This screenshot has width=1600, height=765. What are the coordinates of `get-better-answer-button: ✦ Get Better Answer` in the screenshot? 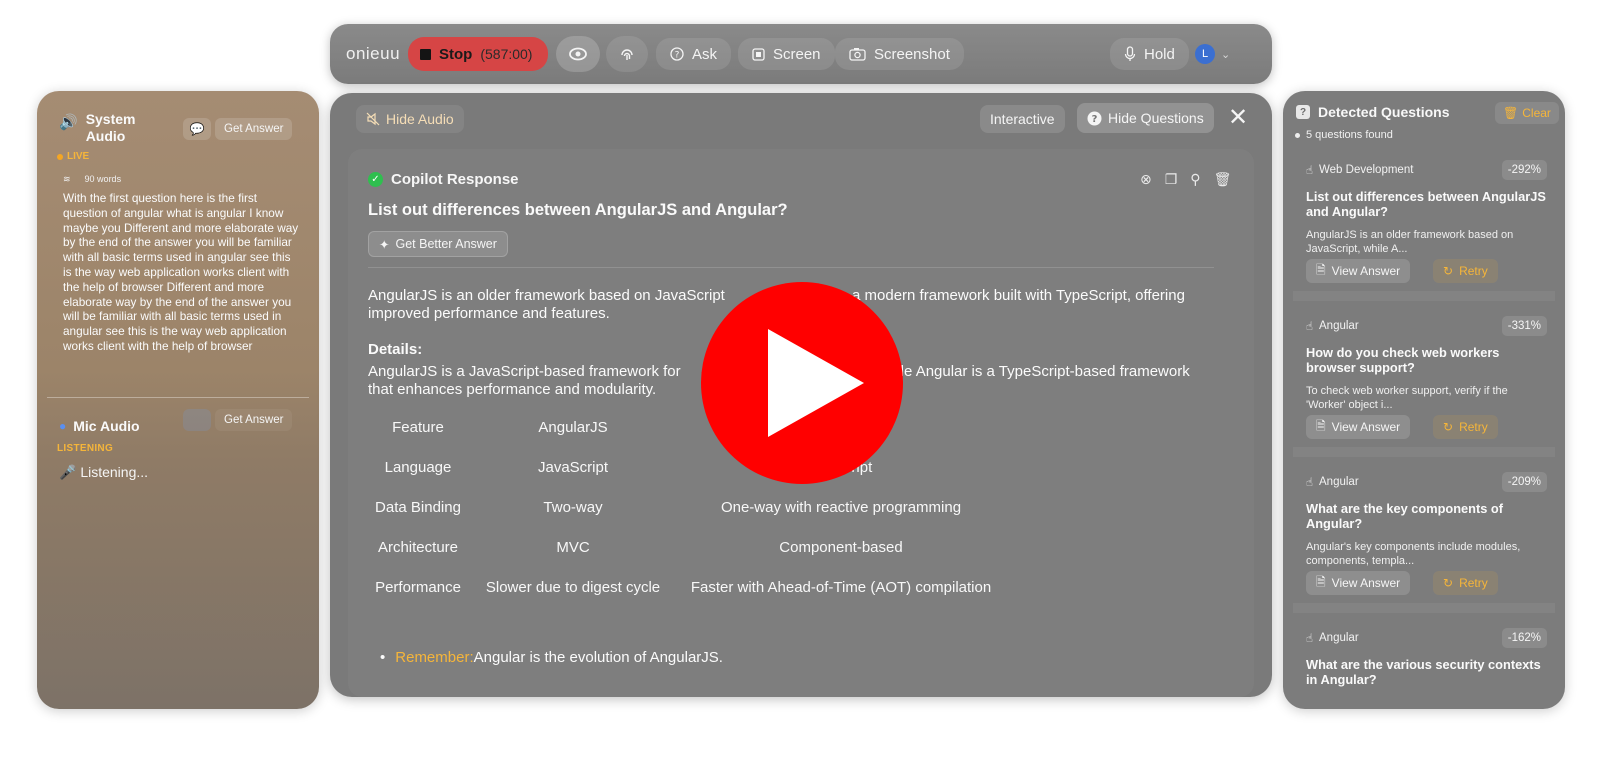 It's located at (438, 244).